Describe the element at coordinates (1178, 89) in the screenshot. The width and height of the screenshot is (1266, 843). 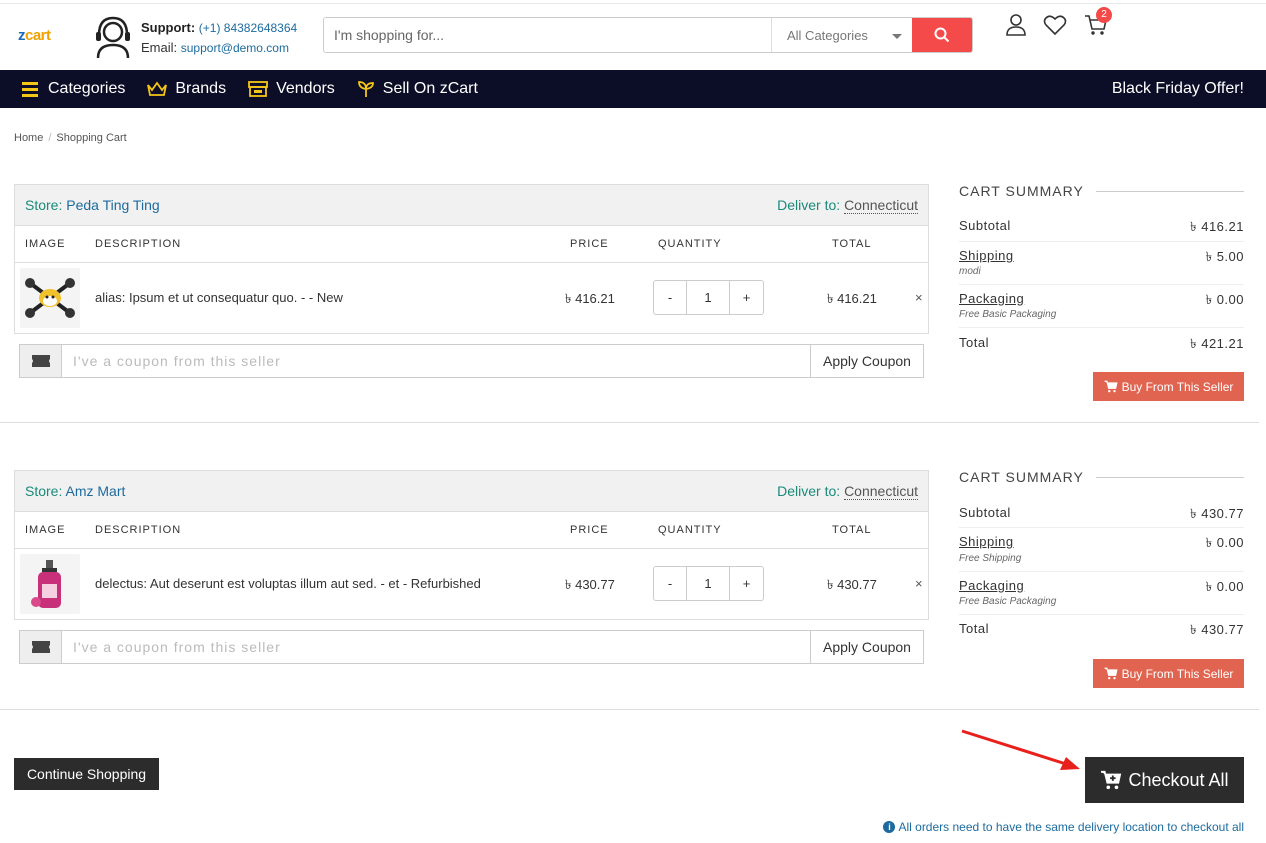
I see `black-friday-link: Black Friday Offer!` at that location.